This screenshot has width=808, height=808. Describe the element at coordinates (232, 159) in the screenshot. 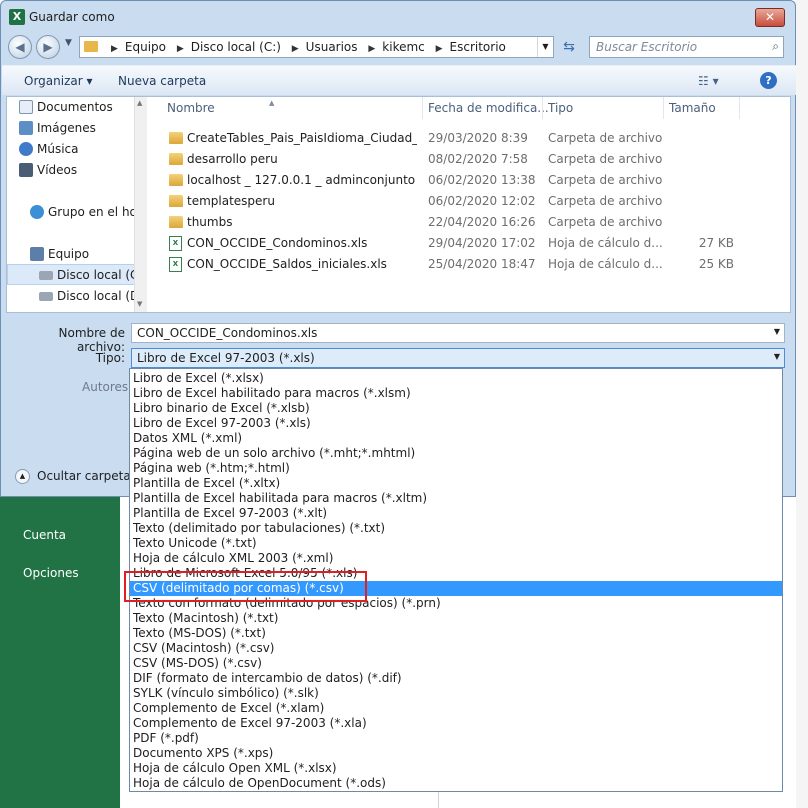

I see `file-name: desarrollo peru` at that location.